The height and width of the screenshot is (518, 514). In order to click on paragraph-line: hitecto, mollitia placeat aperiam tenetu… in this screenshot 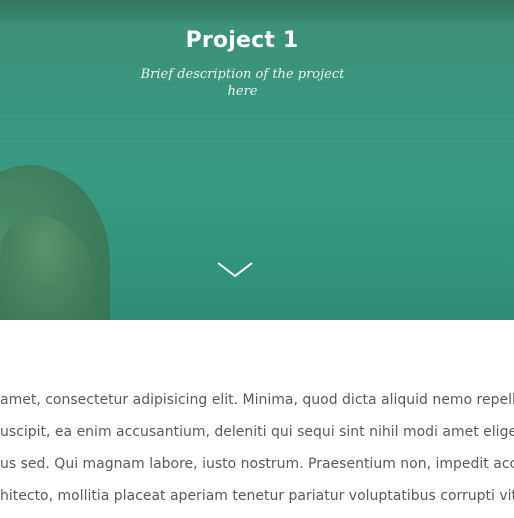, I will do `click(257, 496)`.